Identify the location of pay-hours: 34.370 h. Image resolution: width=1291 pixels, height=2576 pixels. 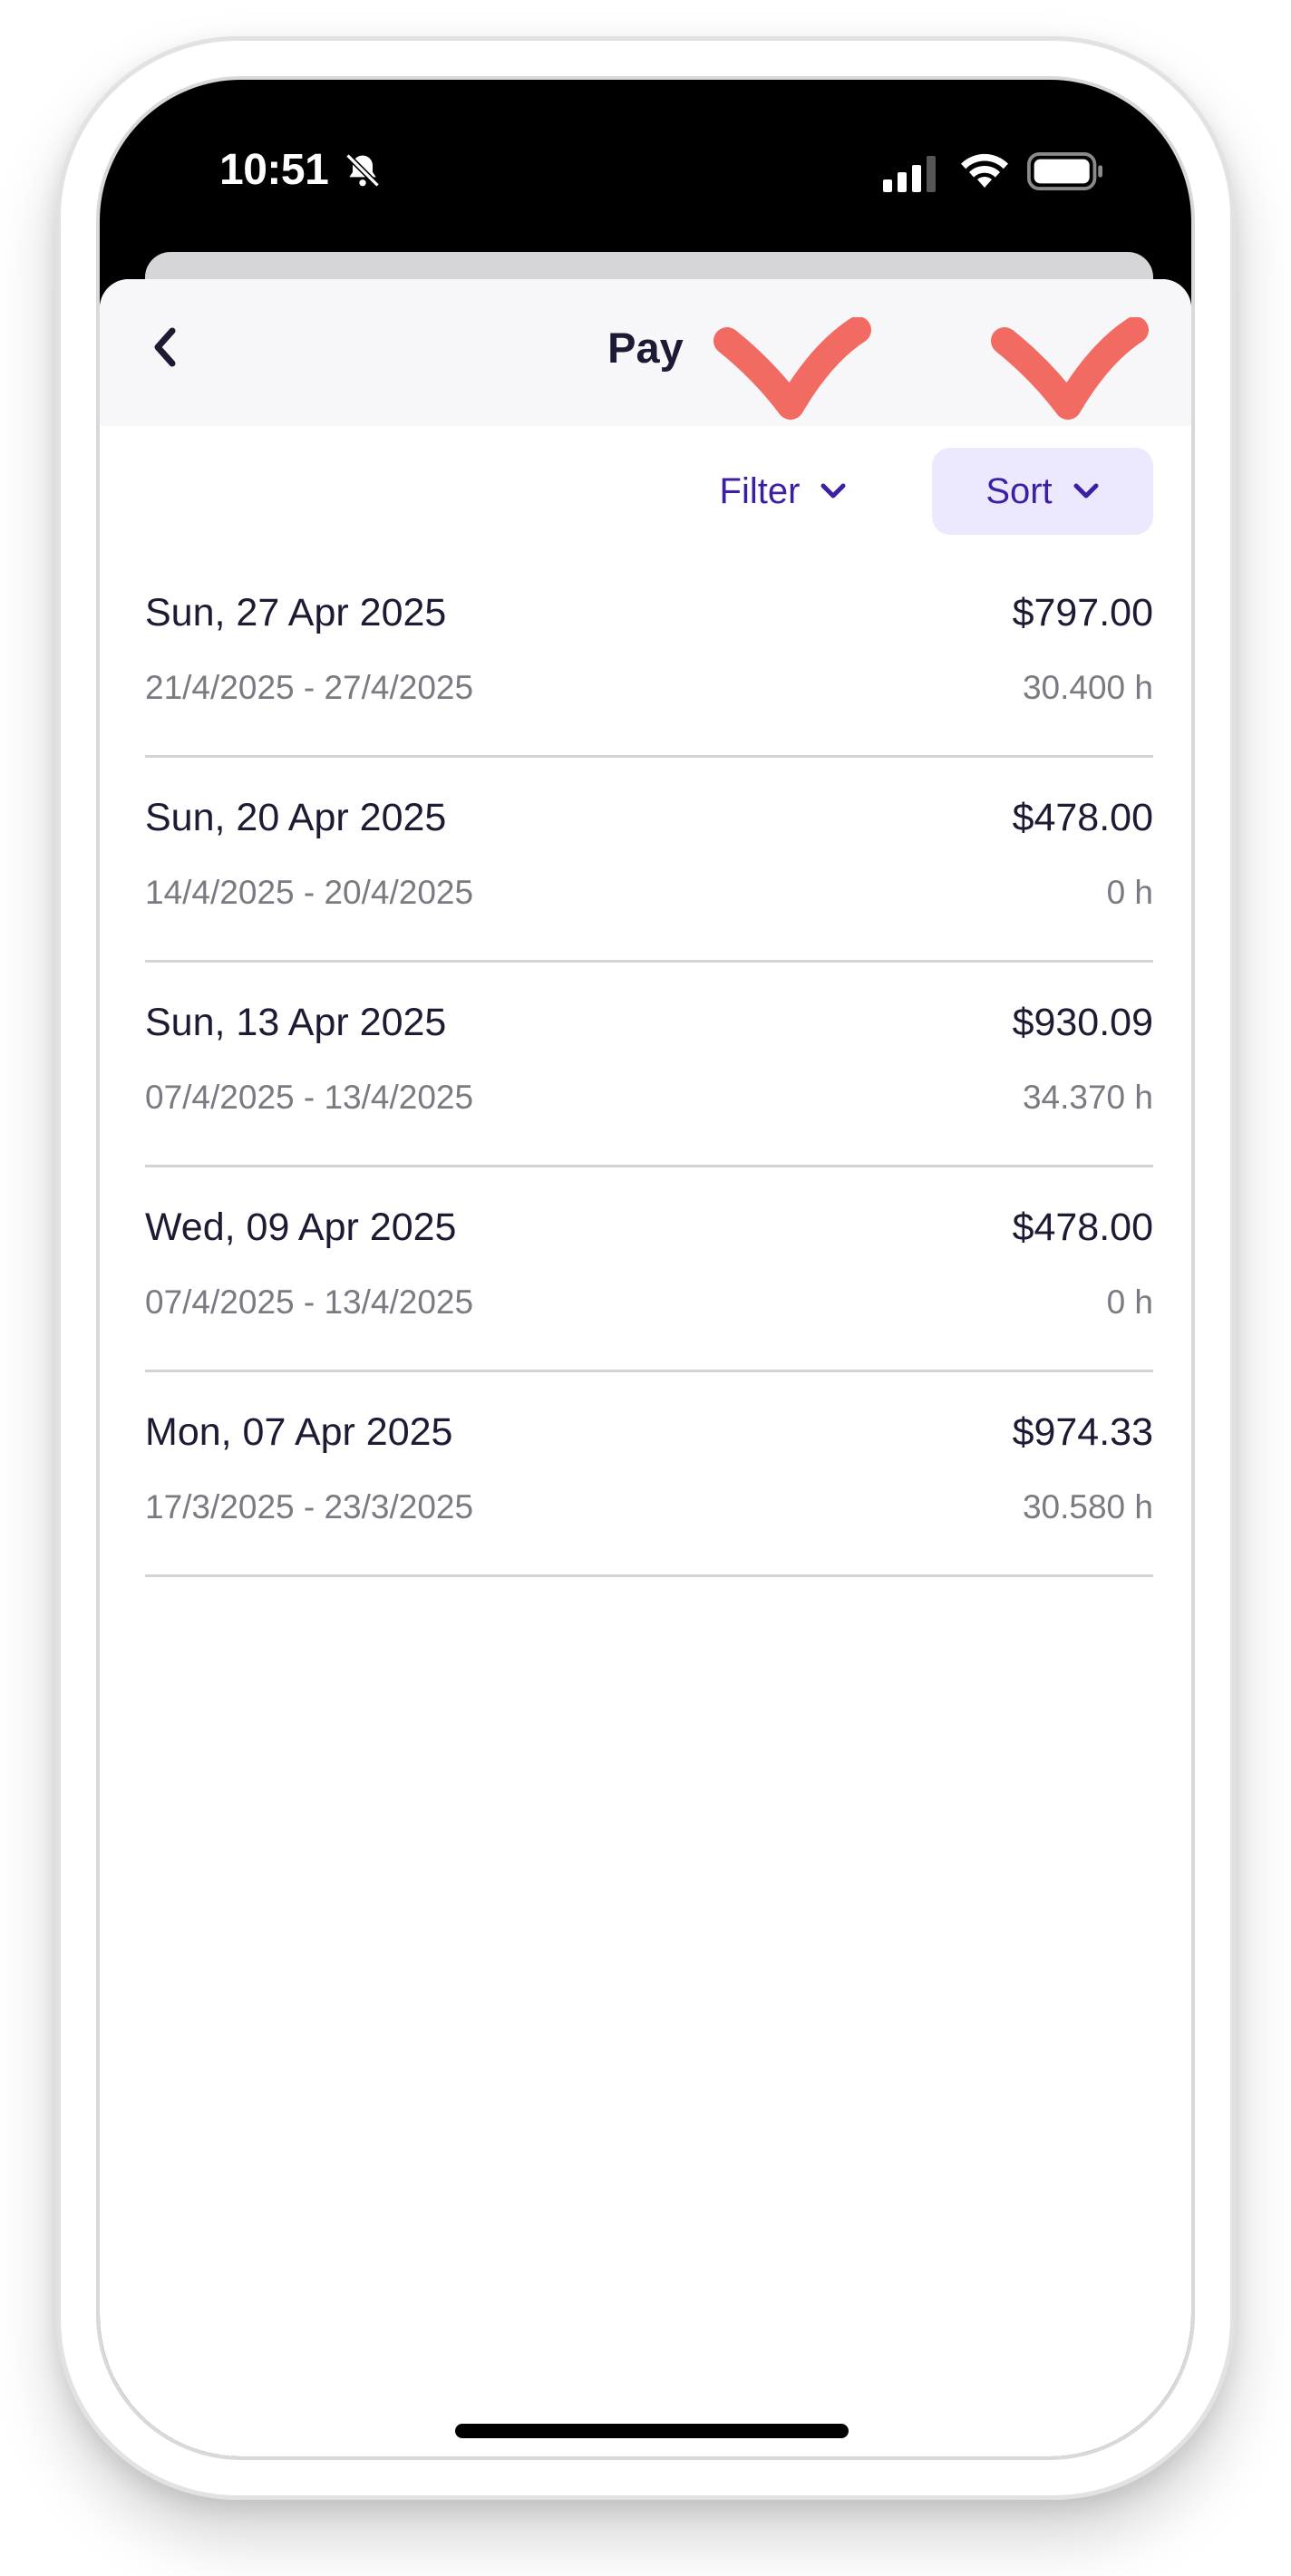
(1087, 1097).